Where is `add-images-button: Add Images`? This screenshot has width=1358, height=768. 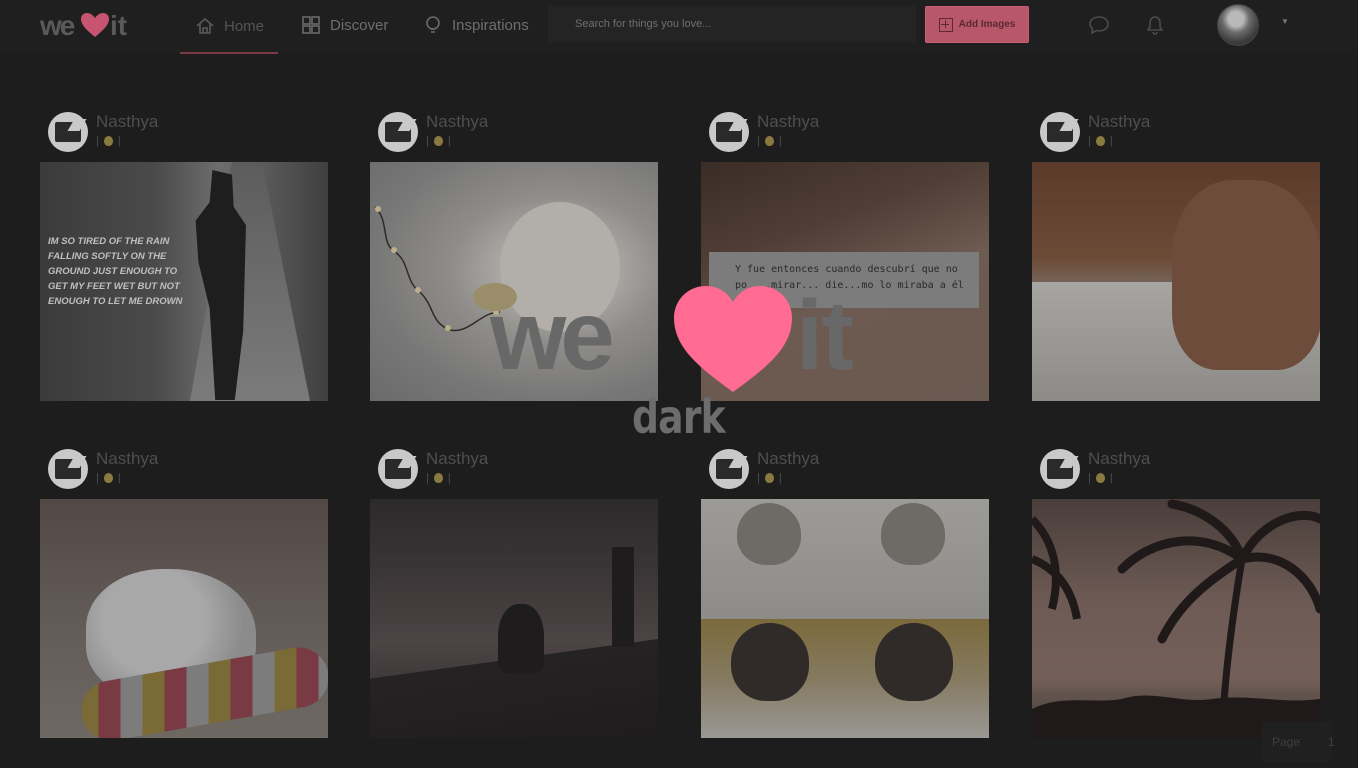
add-images-button: Add Images is located at coordinates (977, 24).